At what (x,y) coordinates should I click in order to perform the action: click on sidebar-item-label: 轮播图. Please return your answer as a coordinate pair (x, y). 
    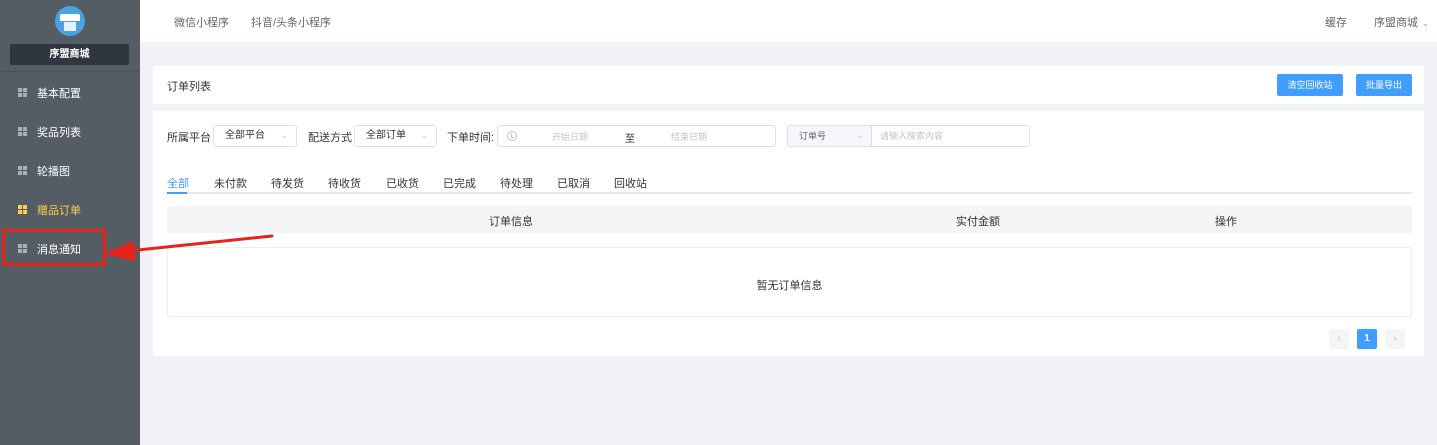
    Looking at the image, I should click on (53, 171).